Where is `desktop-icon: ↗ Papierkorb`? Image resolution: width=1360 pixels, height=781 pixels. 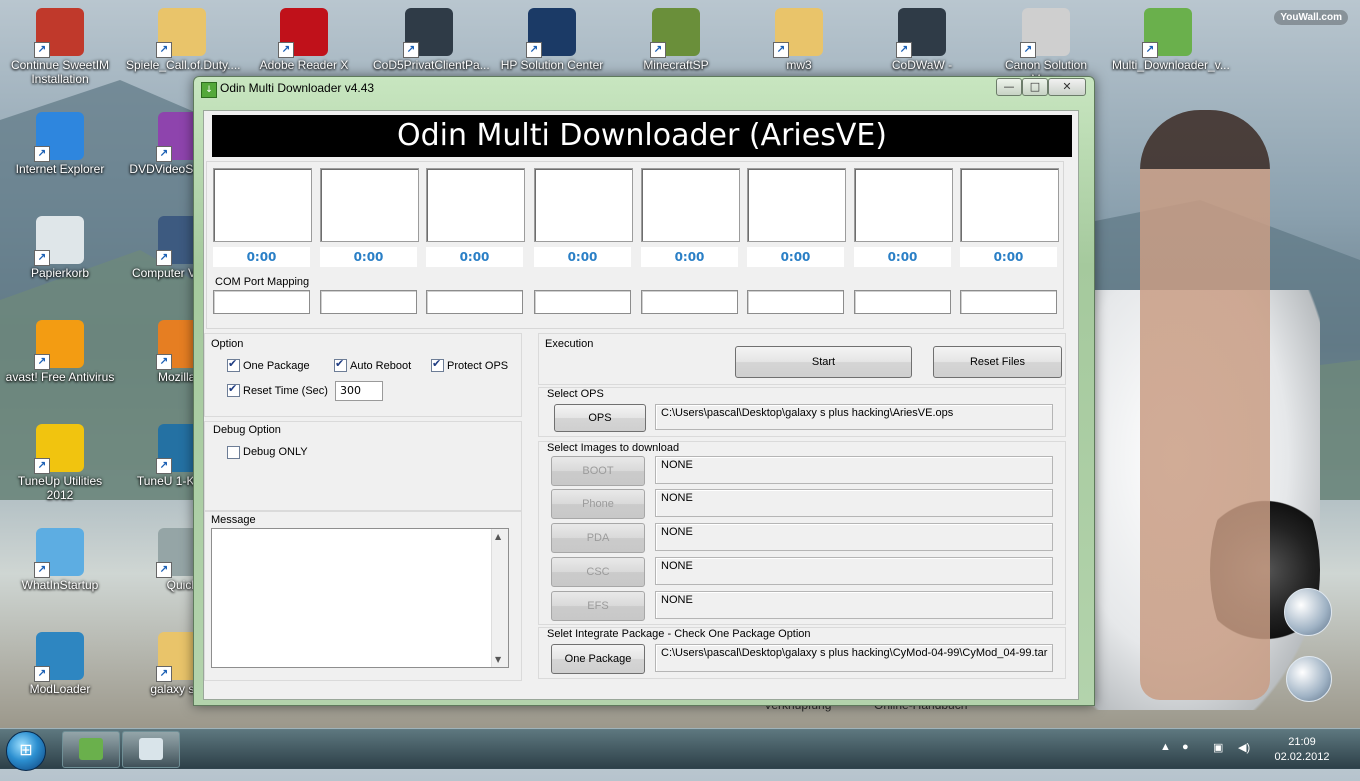 desktop-icon: ↗ Papierkorb is located at coordinates (60, 248).